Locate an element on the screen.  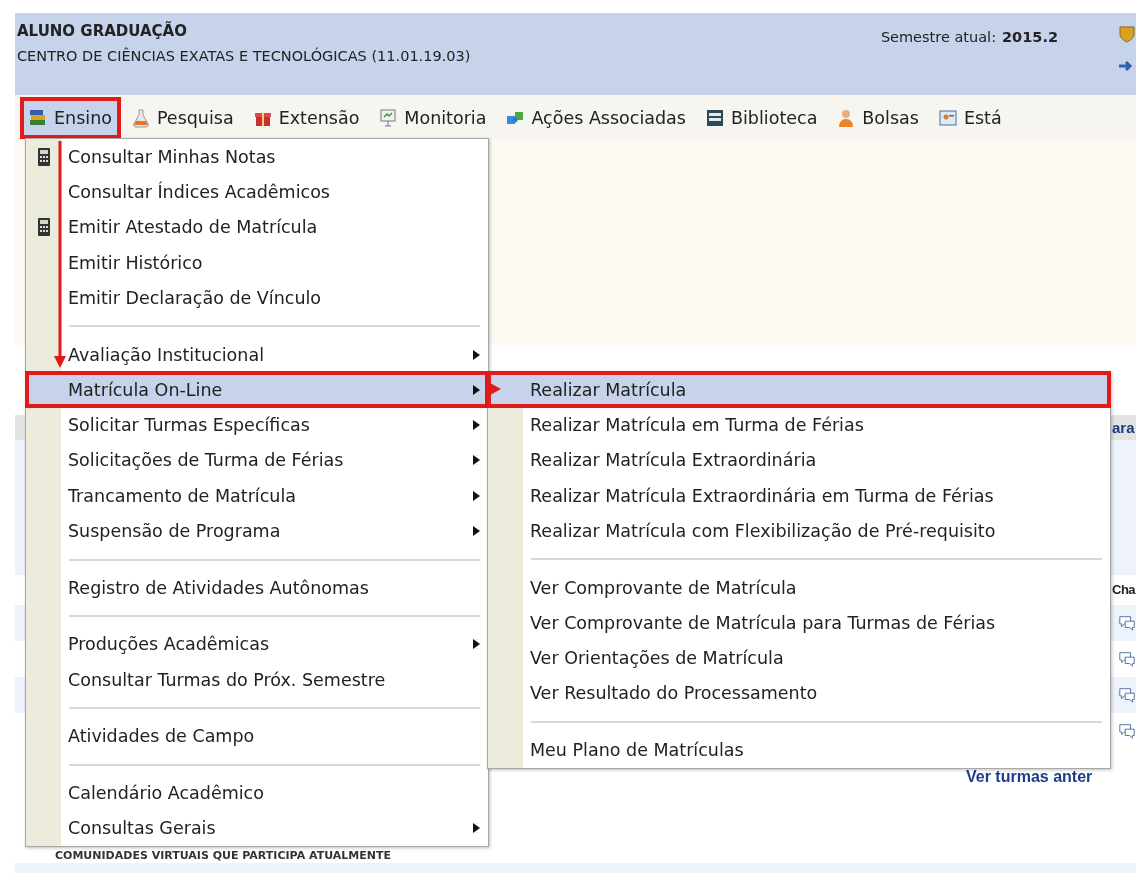
menu-item: Realizar Matrícula is located at coordinates (799, 390).